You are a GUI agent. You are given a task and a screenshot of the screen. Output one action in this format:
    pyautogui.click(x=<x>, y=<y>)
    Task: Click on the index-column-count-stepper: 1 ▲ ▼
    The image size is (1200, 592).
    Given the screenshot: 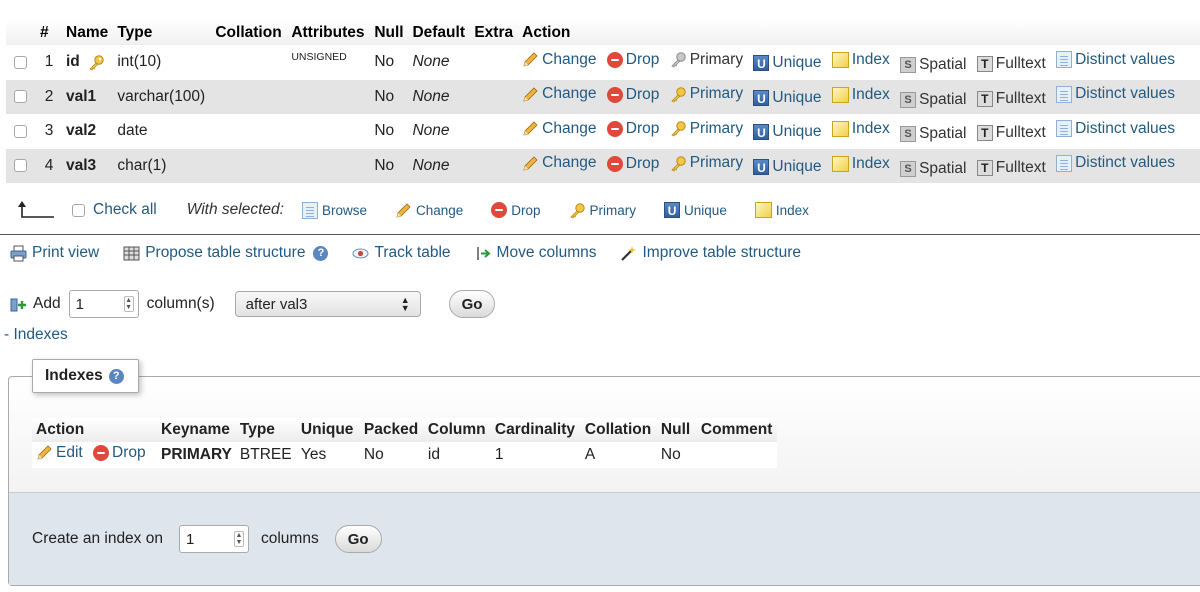 What is the action you would take?
    pyautogui.click(x=213, y=539)
    